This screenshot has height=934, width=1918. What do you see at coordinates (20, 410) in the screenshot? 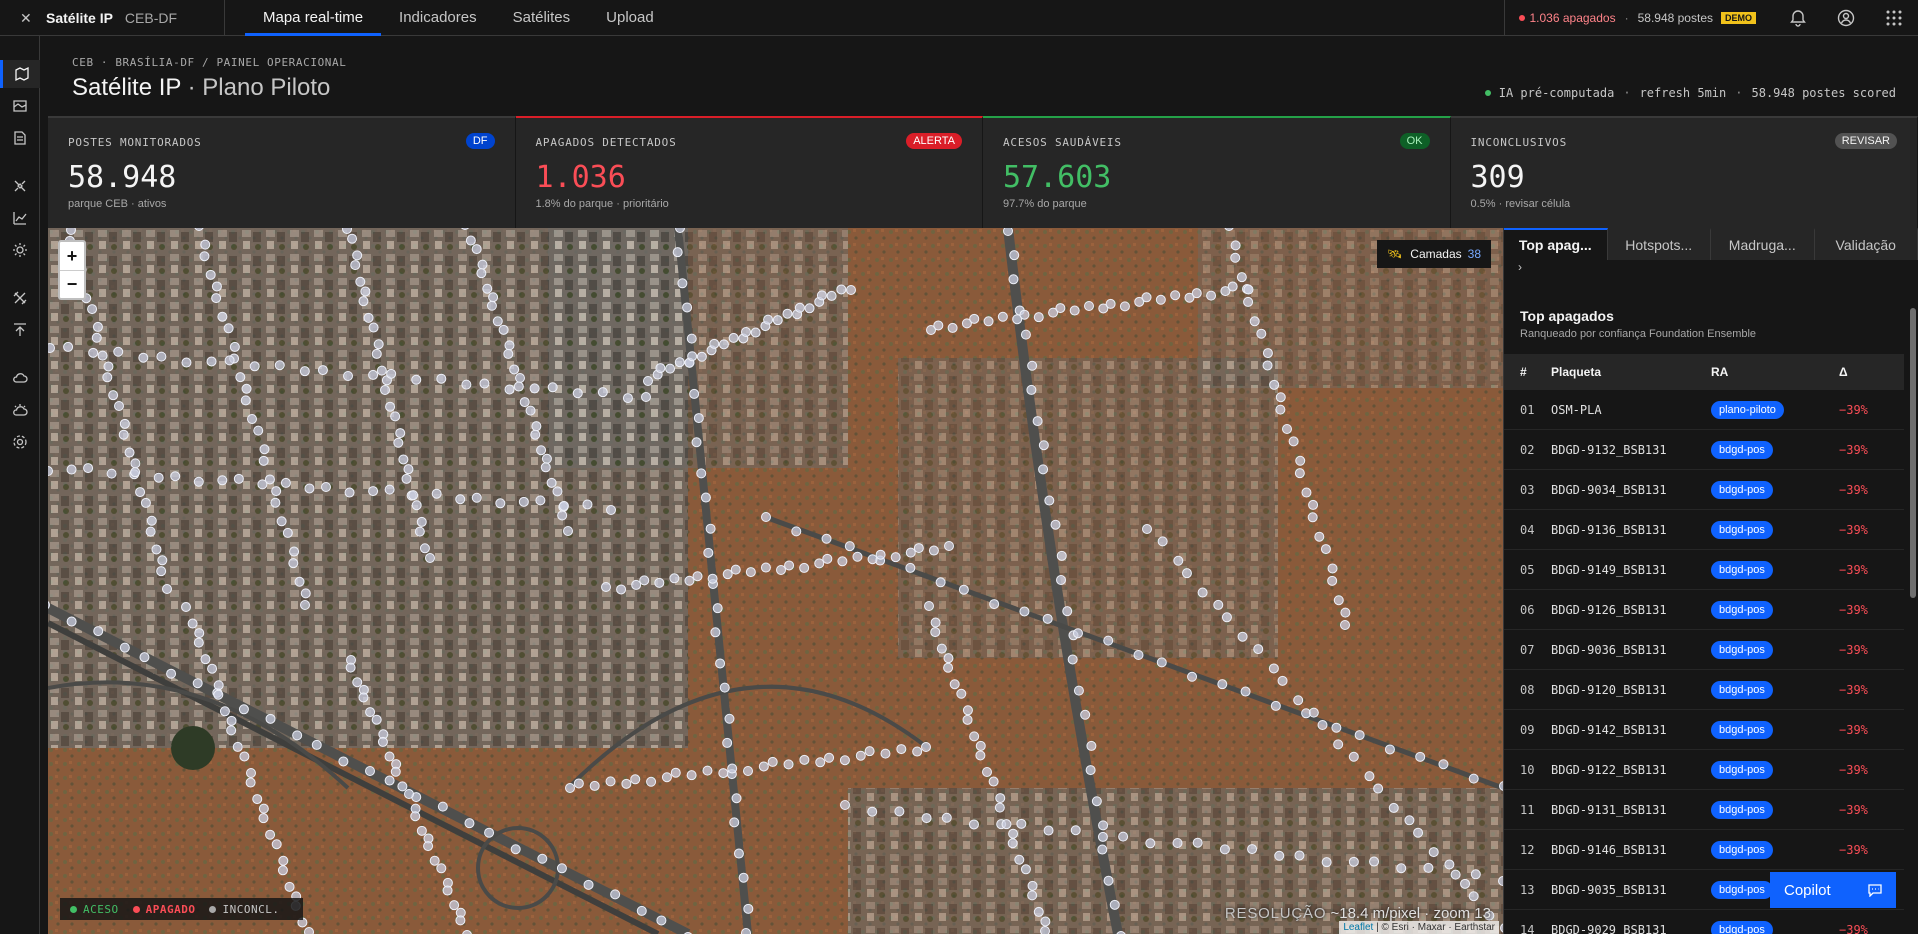
I see `rail-night-icon` at bounding box center [20, 410].